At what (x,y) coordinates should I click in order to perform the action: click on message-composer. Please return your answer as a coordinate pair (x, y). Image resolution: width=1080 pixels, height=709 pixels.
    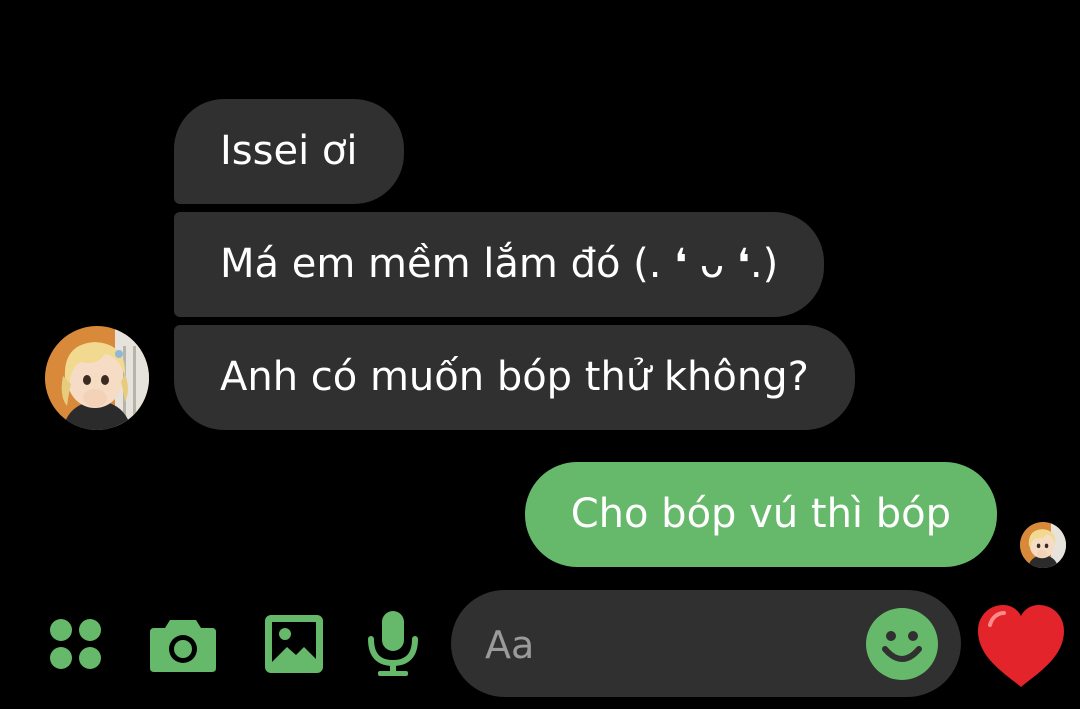
    Looking at the image, I should click on (706, 644).